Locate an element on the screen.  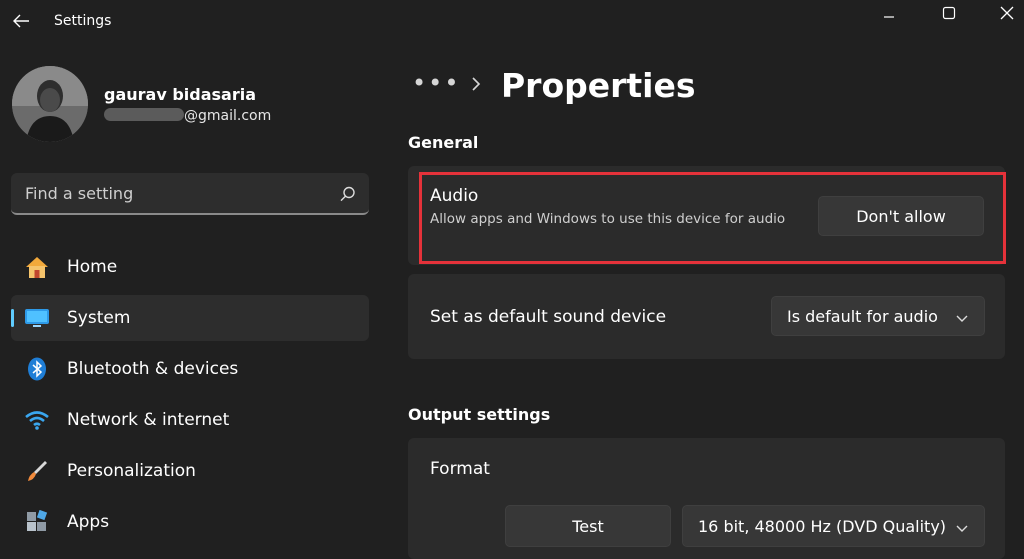
sidebar-item-network: Network & internet is located at coordinates (190, 420).